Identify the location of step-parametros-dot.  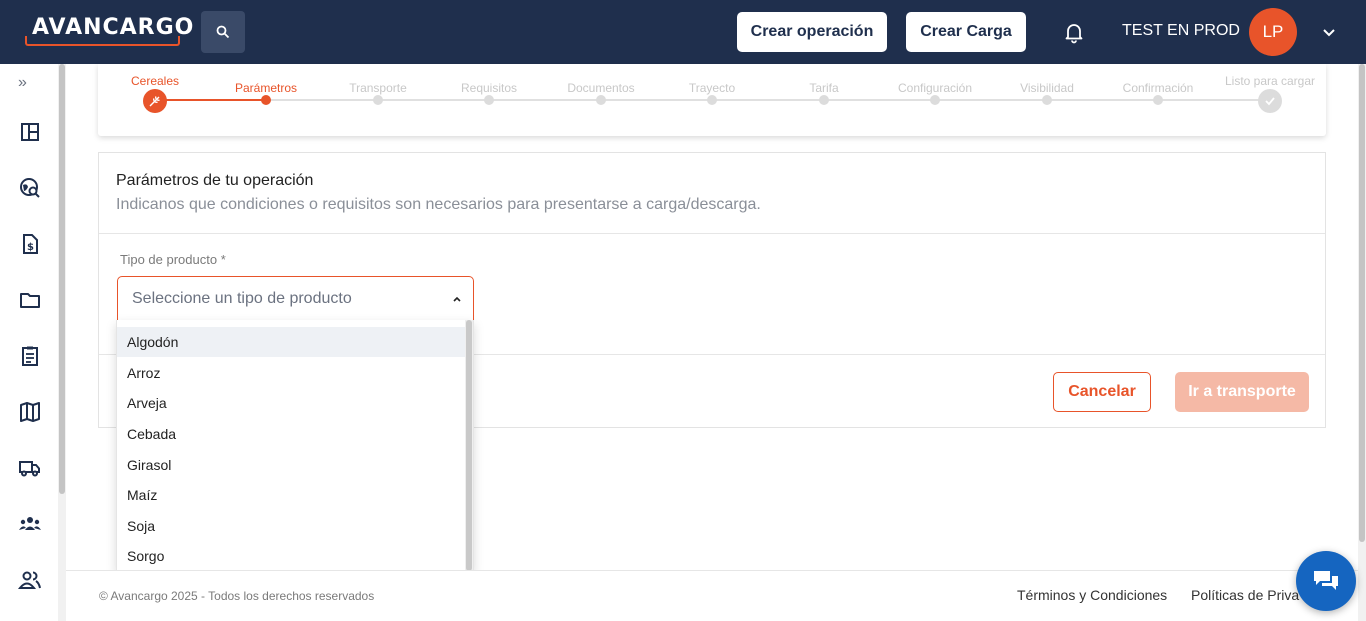
(266, 100).